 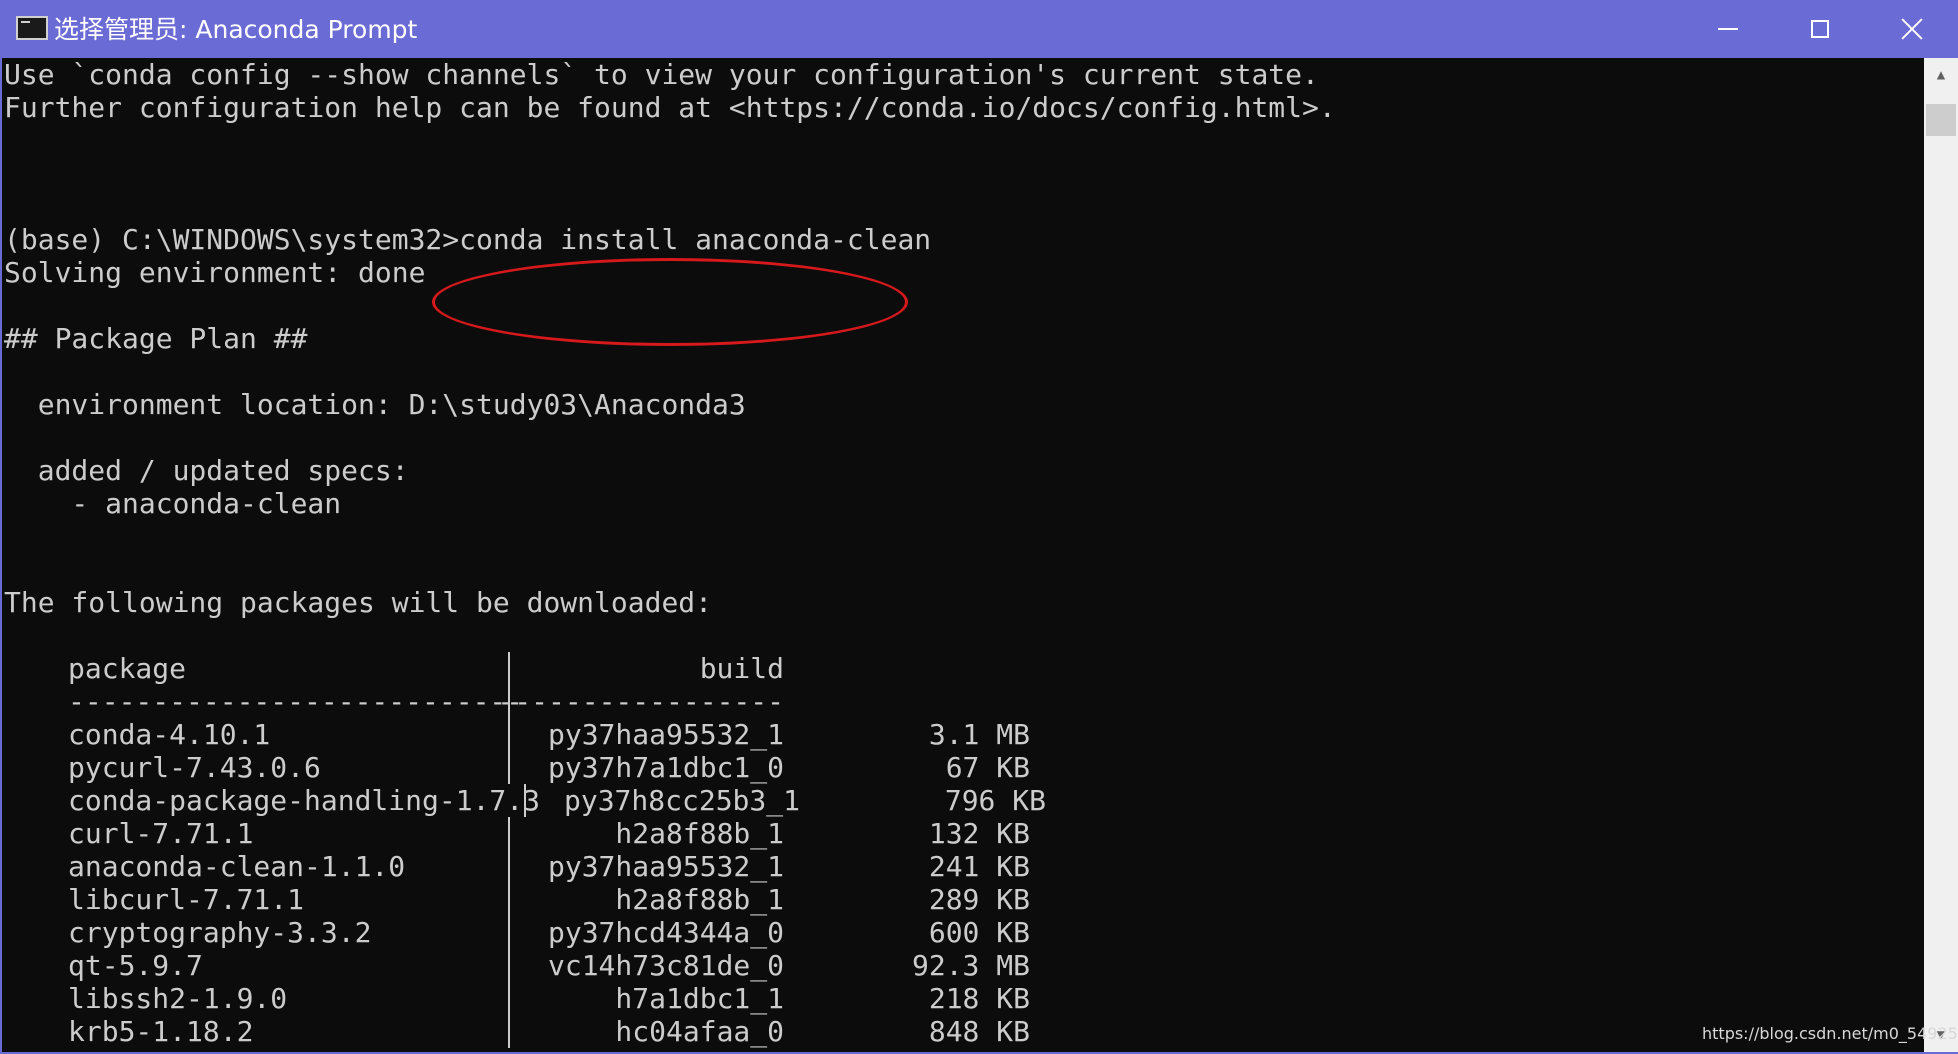 What do you see at coordinates (979, 734) in the screenshot?
I see `package-size: 3.1 MB` at bounding box center [979, 734].